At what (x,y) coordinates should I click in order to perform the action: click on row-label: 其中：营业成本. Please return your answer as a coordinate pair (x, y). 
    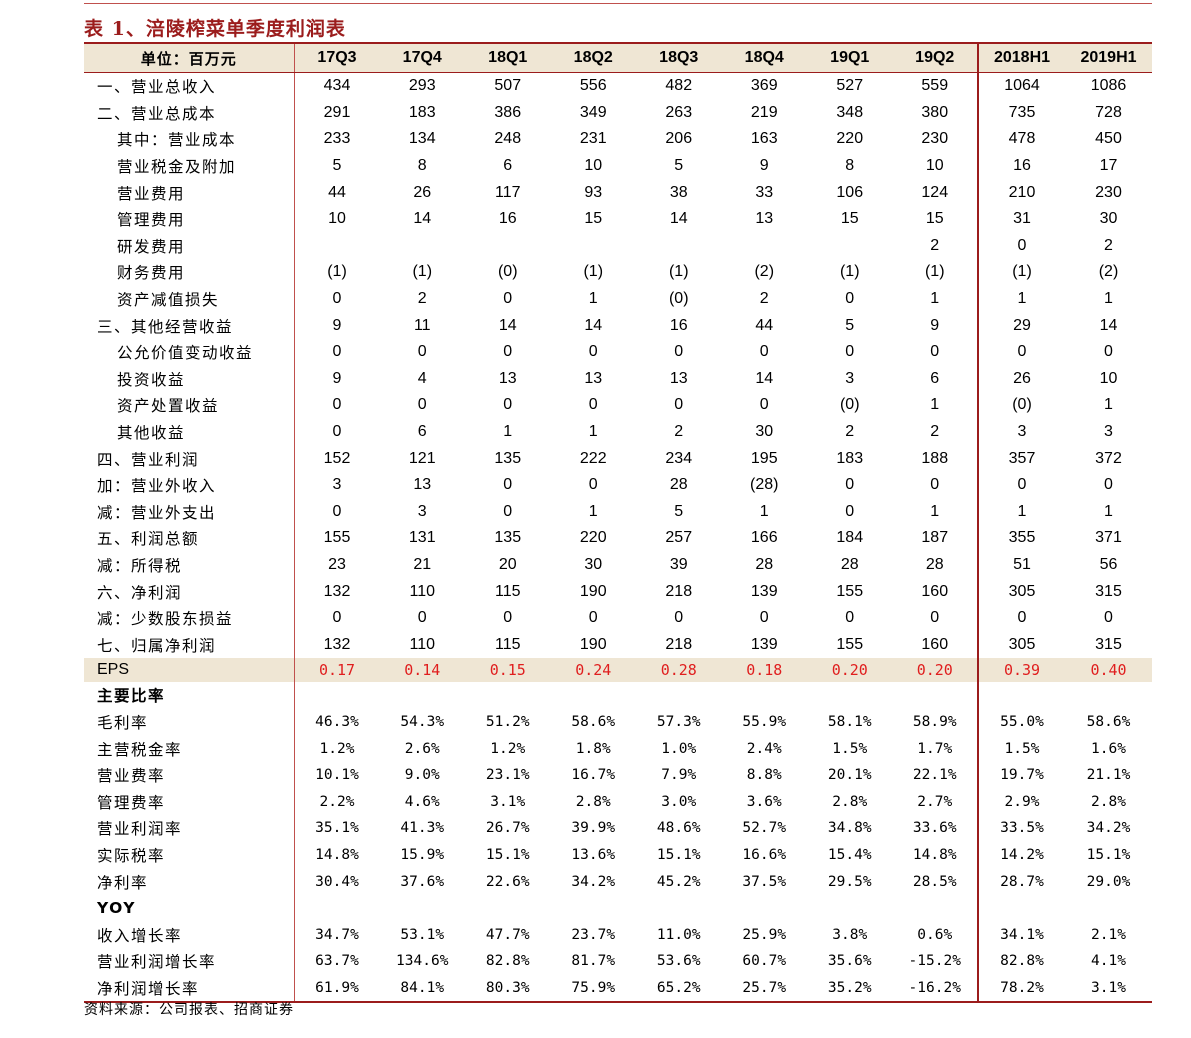
    Looking at the image, I should click on (177, 140).